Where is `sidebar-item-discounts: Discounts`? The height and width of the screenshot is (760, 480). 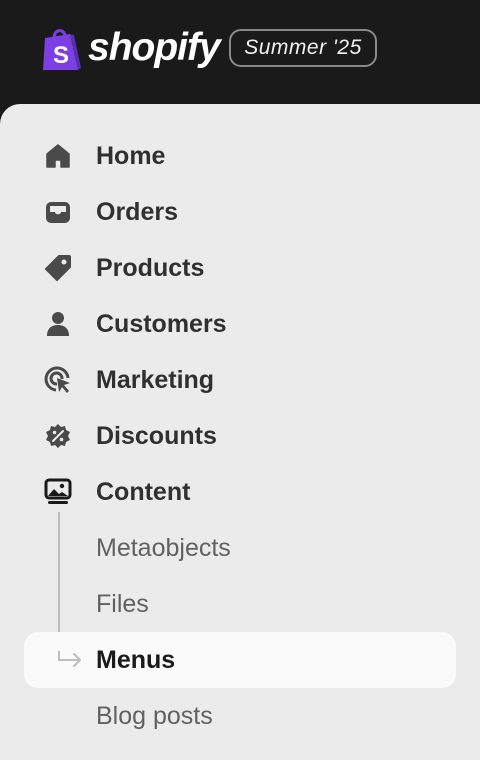
sidebar-item-discounts: Discounts is located at coordinates (240, 436).